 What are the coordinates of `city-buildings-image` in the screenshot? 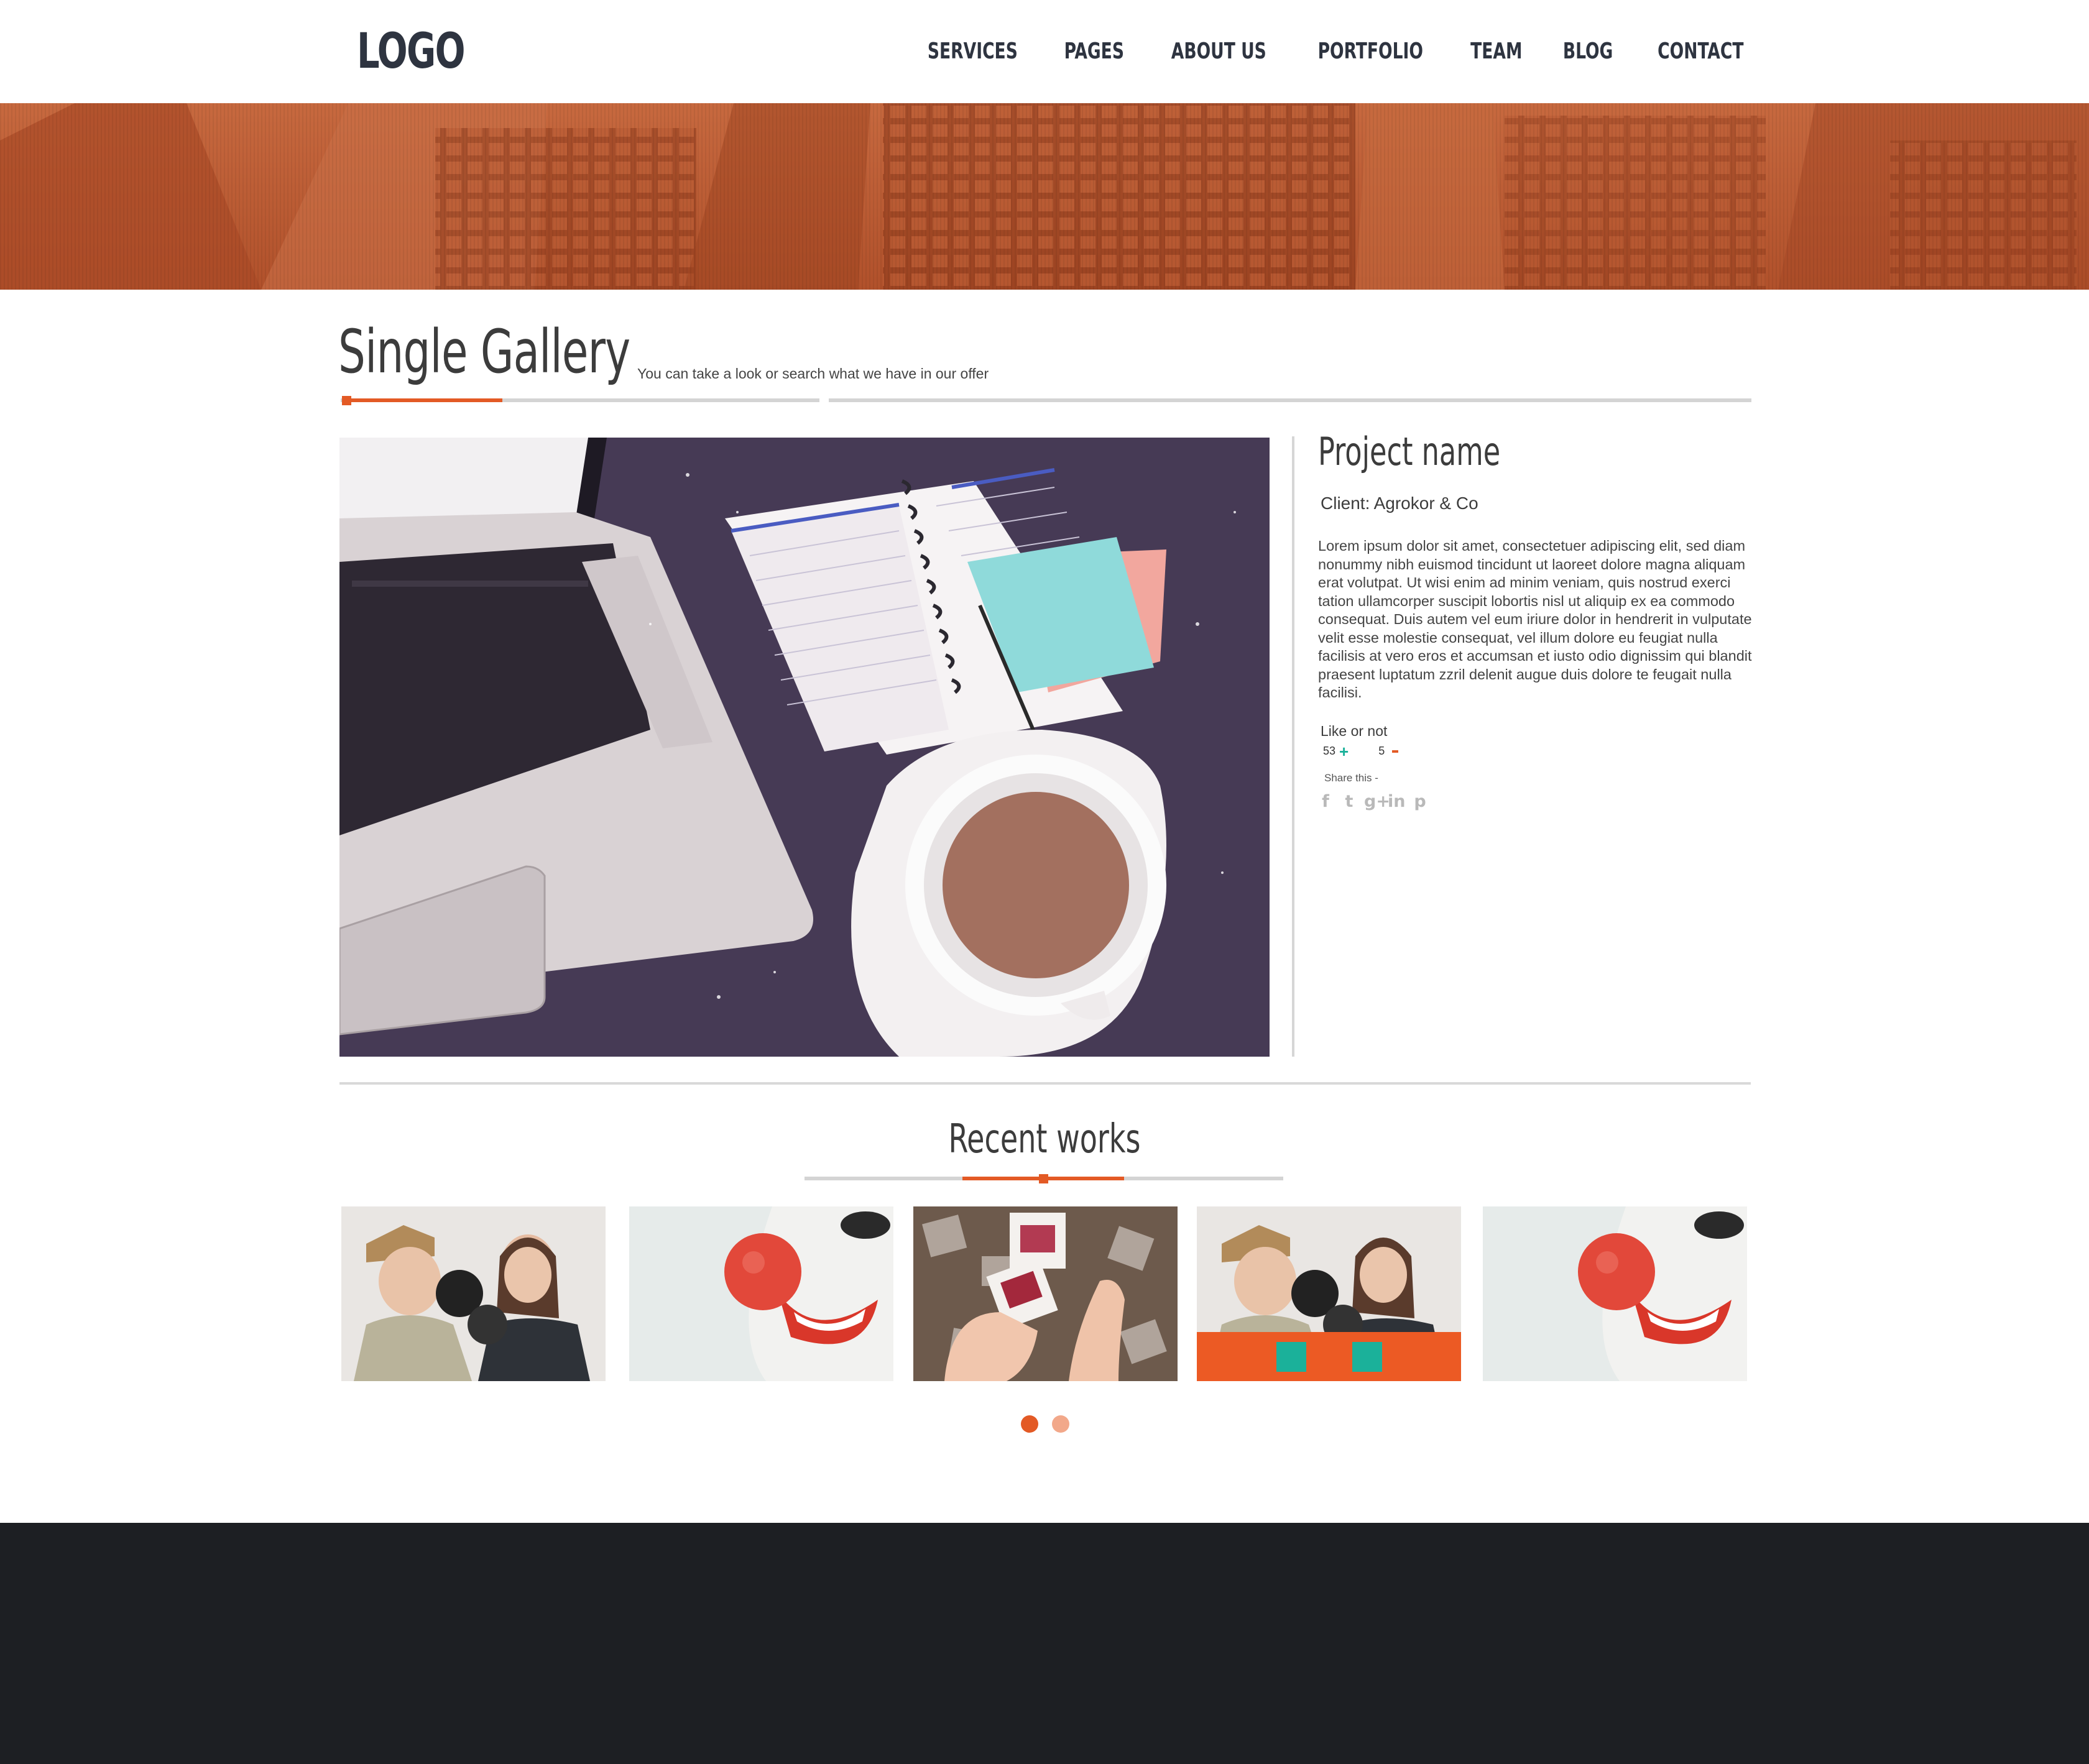 It's located at (1044, 196).